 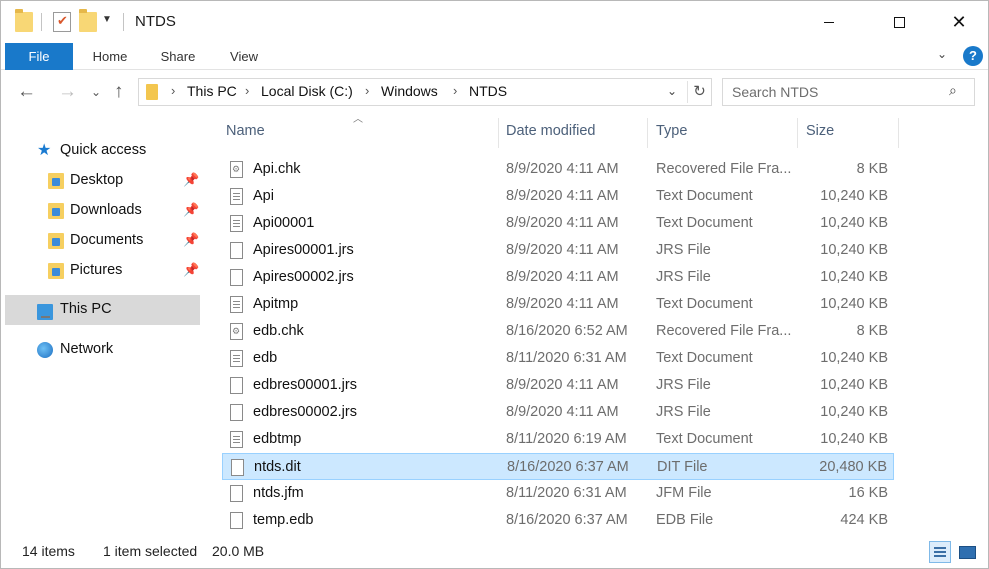 I want to click on breadcrumb-this-pc: This PC, so click(x=212, y=91).